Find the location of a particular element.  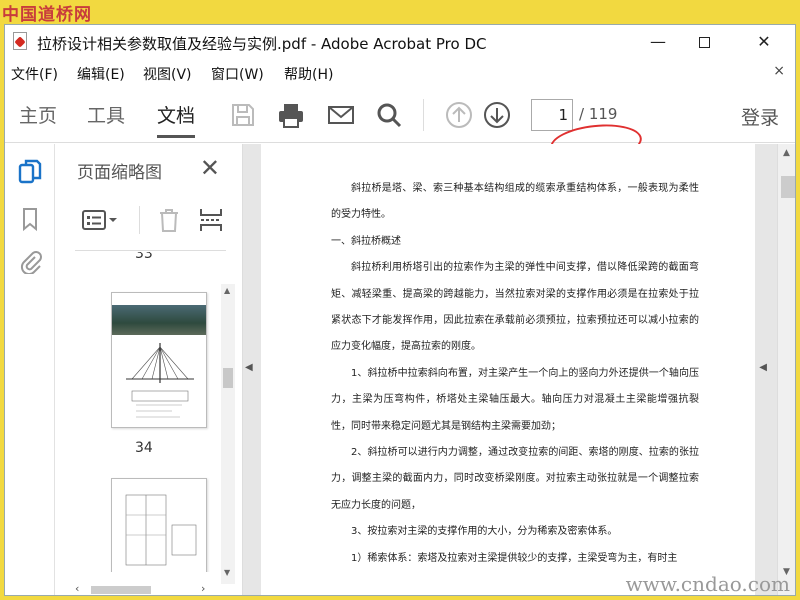

page-thumbnails-icon is located at coordinates (30, 171).